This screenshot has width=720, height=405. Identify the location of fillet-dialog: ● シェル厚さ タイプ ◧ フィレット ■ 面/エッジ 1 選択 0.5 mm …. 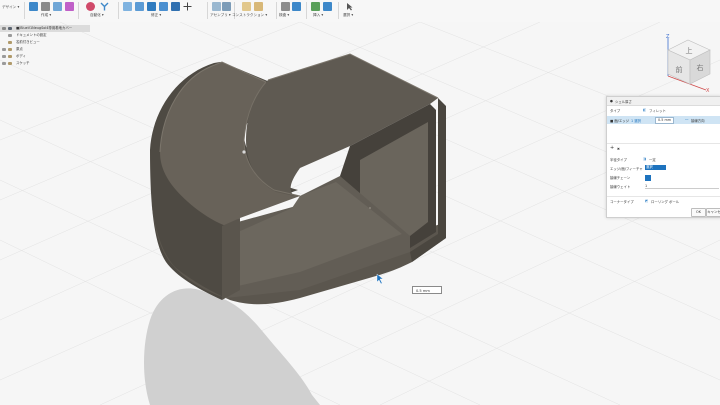
(663, 157).